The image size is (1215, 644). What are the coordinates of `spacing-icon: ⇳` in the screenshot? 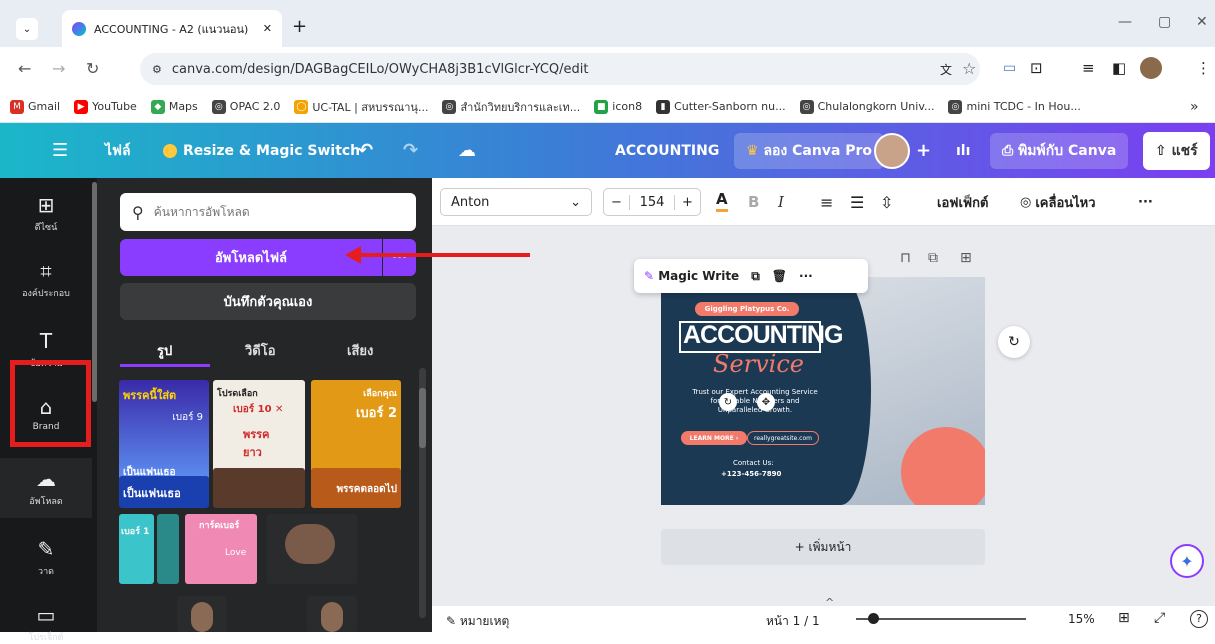 It's located at (886, 202).